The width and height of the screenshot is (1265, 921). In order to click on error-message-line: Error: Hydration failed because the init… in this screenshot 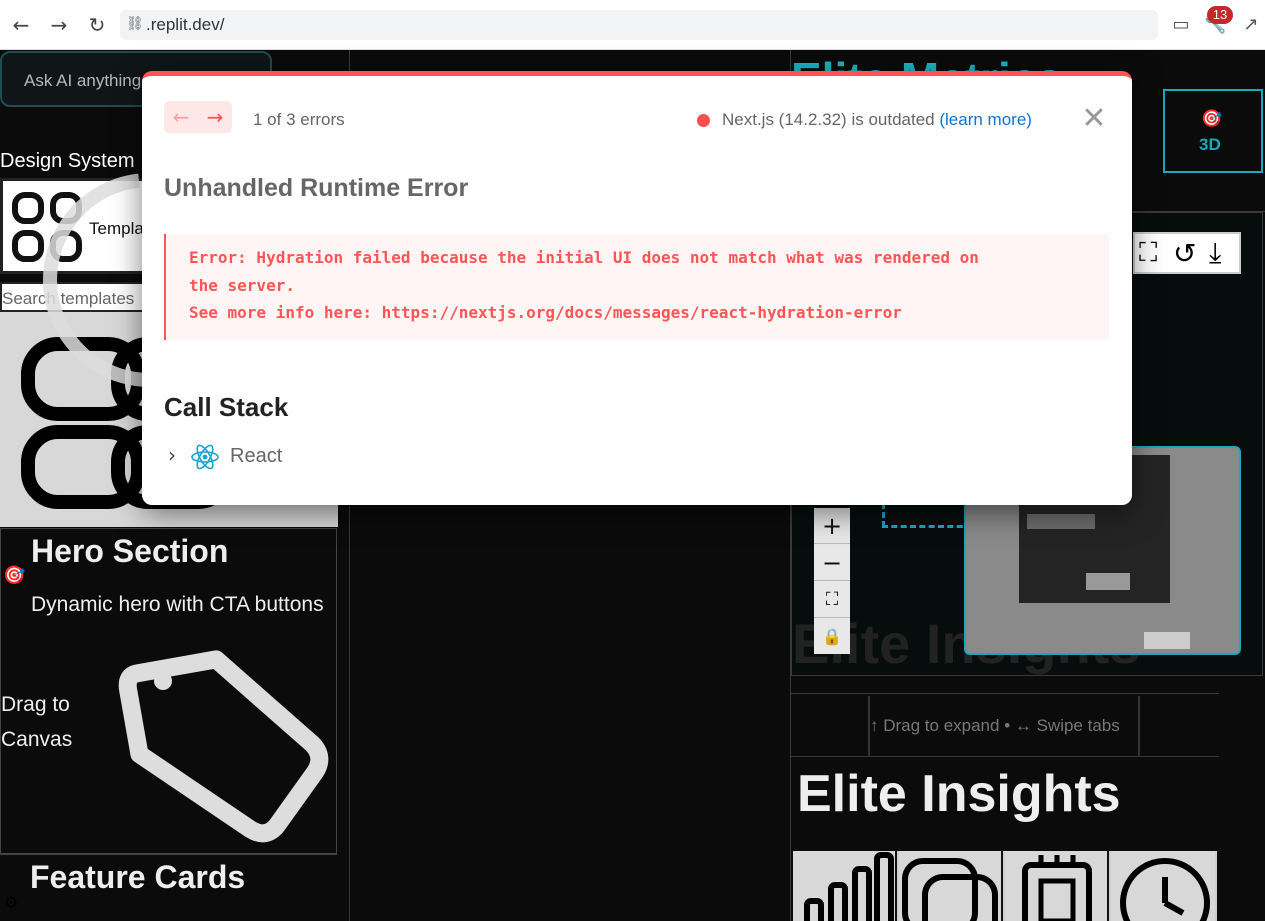, I will do `click(584, 257)`.